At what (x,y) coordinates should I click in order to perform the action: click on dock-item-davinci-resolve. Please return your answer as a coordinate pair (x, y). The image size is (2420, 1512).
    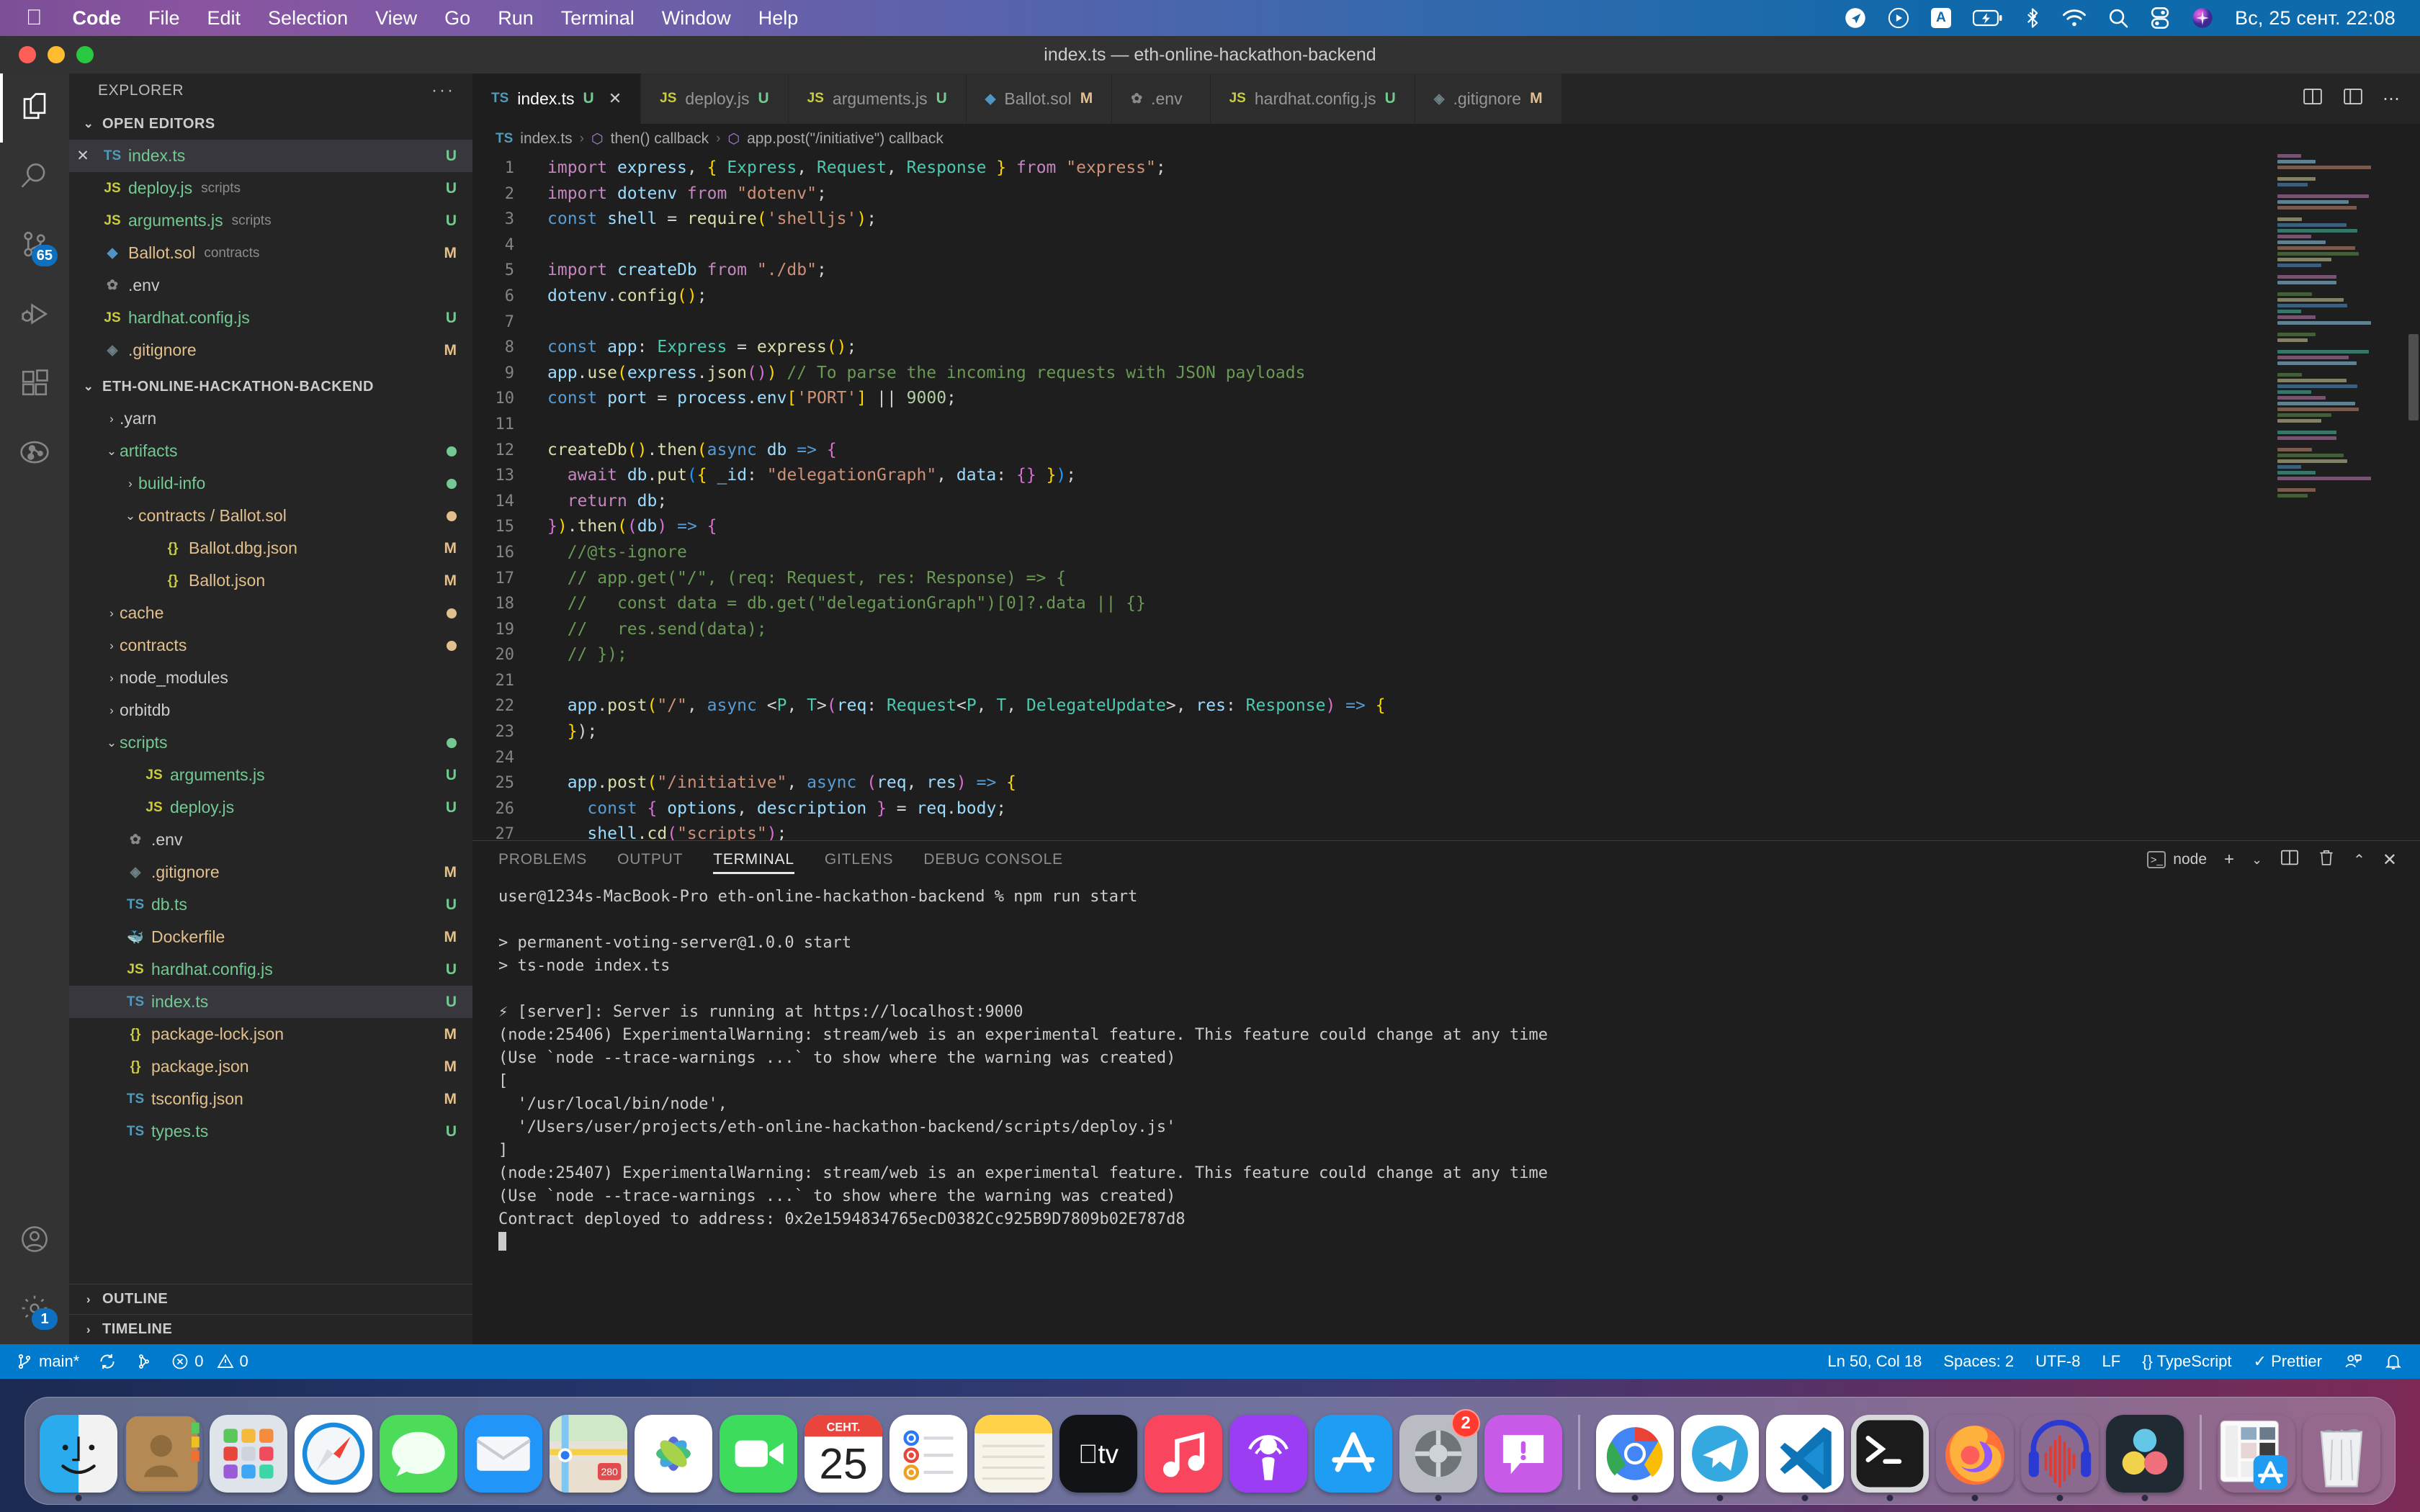
    Looking at the image, I should click on (2145, 1456).